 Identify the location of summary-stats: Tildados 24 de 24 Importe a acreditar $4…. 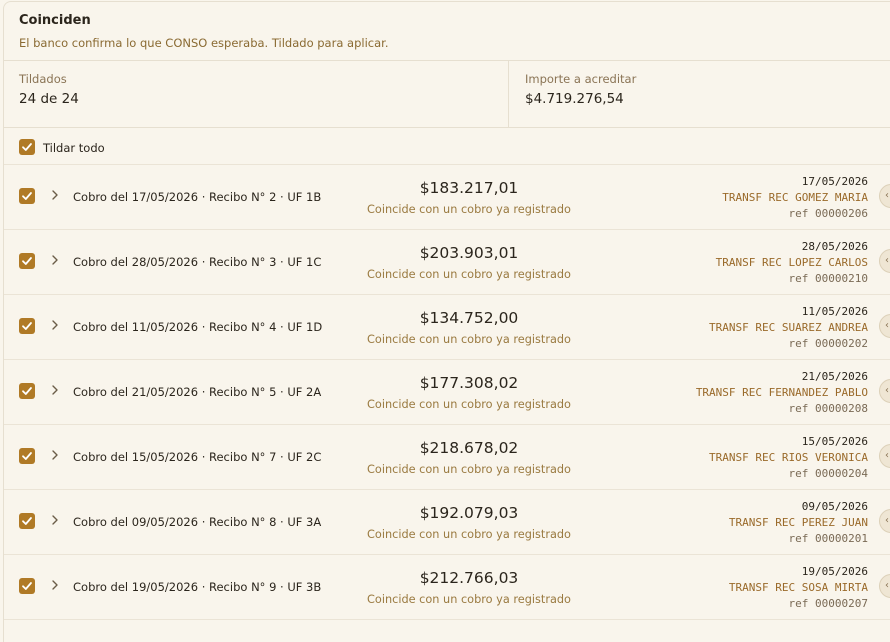
(447, 94).